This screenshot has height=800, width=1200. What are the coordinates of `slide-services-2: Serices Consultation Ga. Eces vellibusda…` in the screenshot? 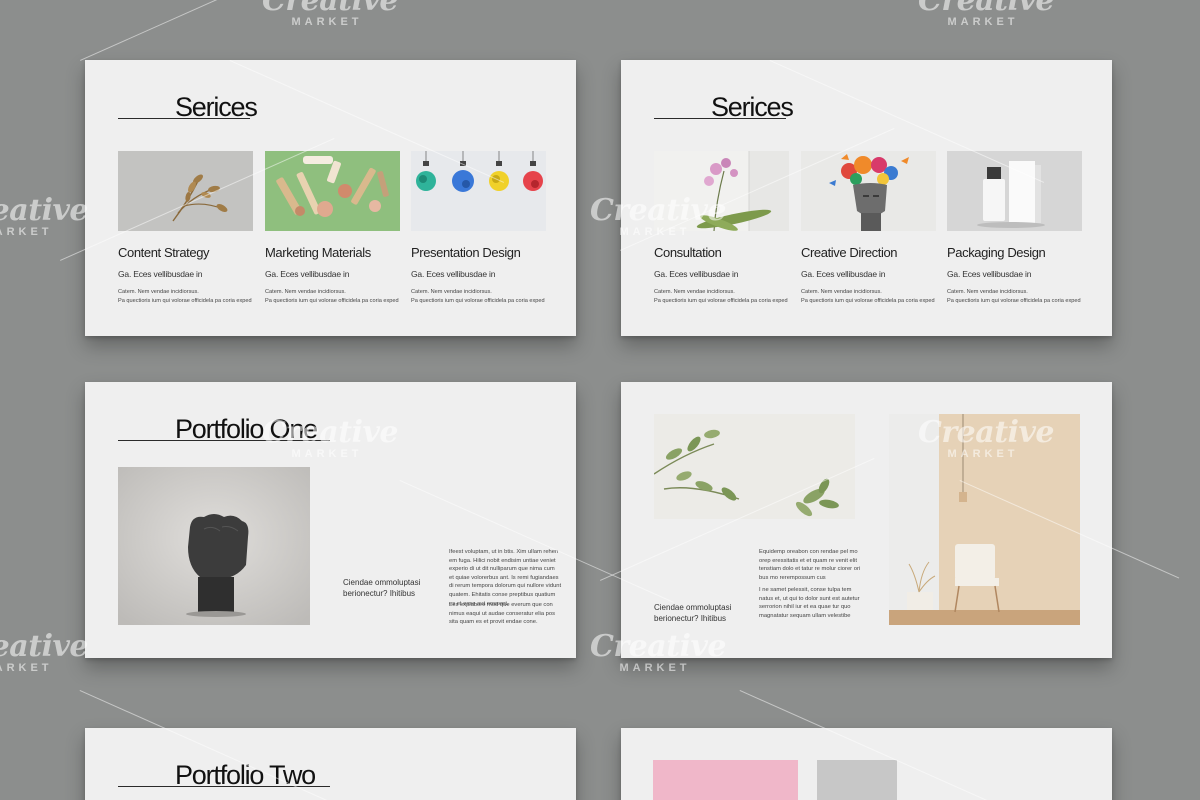 It's located at (866, 198).